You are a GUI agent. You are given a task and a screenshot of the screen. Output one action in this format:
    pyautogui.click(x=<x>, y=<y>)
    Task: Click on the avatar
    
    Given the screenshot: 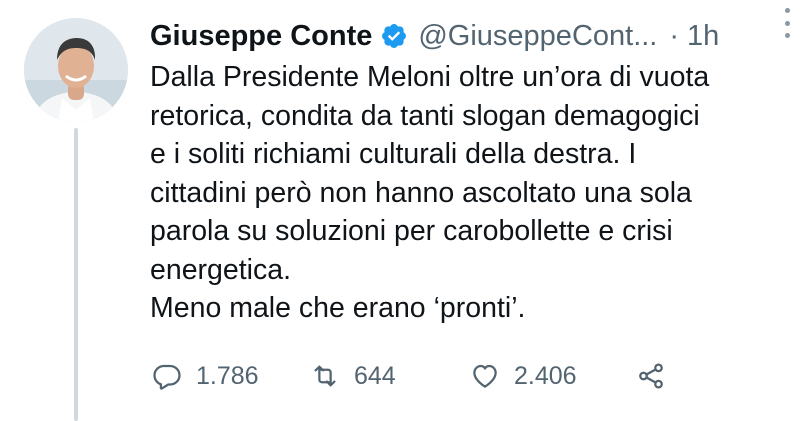 What is the action you would take?
    pyautogui.click(x=76, y=70)
    